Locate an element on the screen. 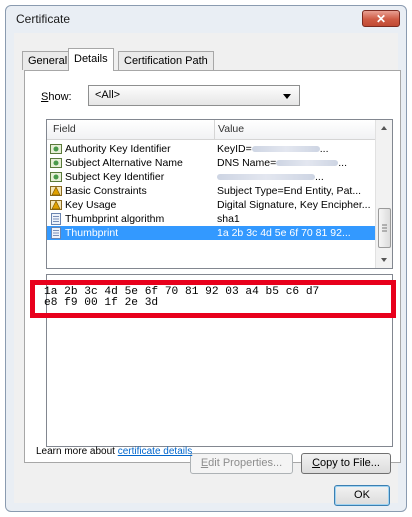  learn-more-text: Learn more about certificate details is located at coordinates (114, 451).